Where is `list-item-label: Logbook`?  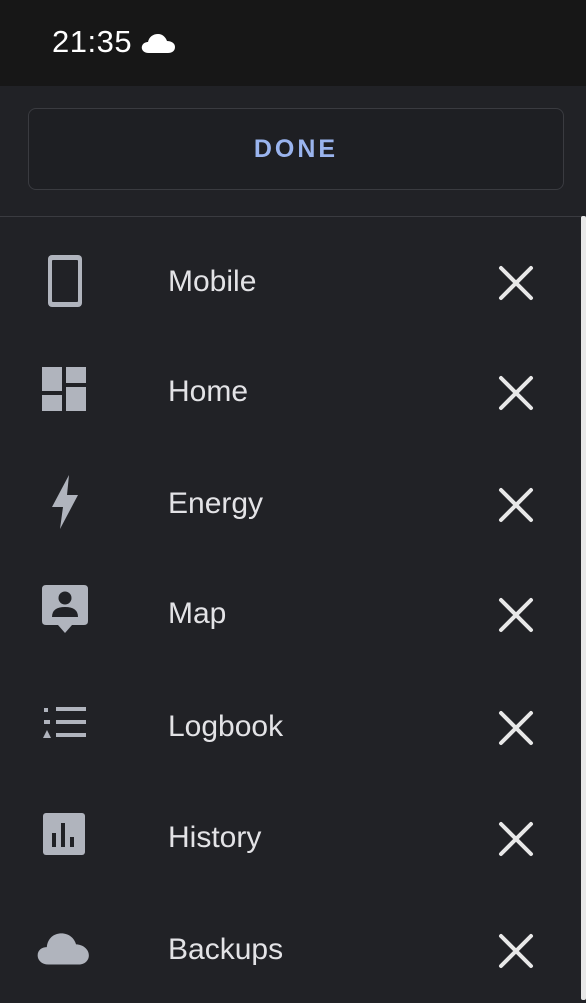
list-item-label: Logbook is located at coordinates (226, 726).